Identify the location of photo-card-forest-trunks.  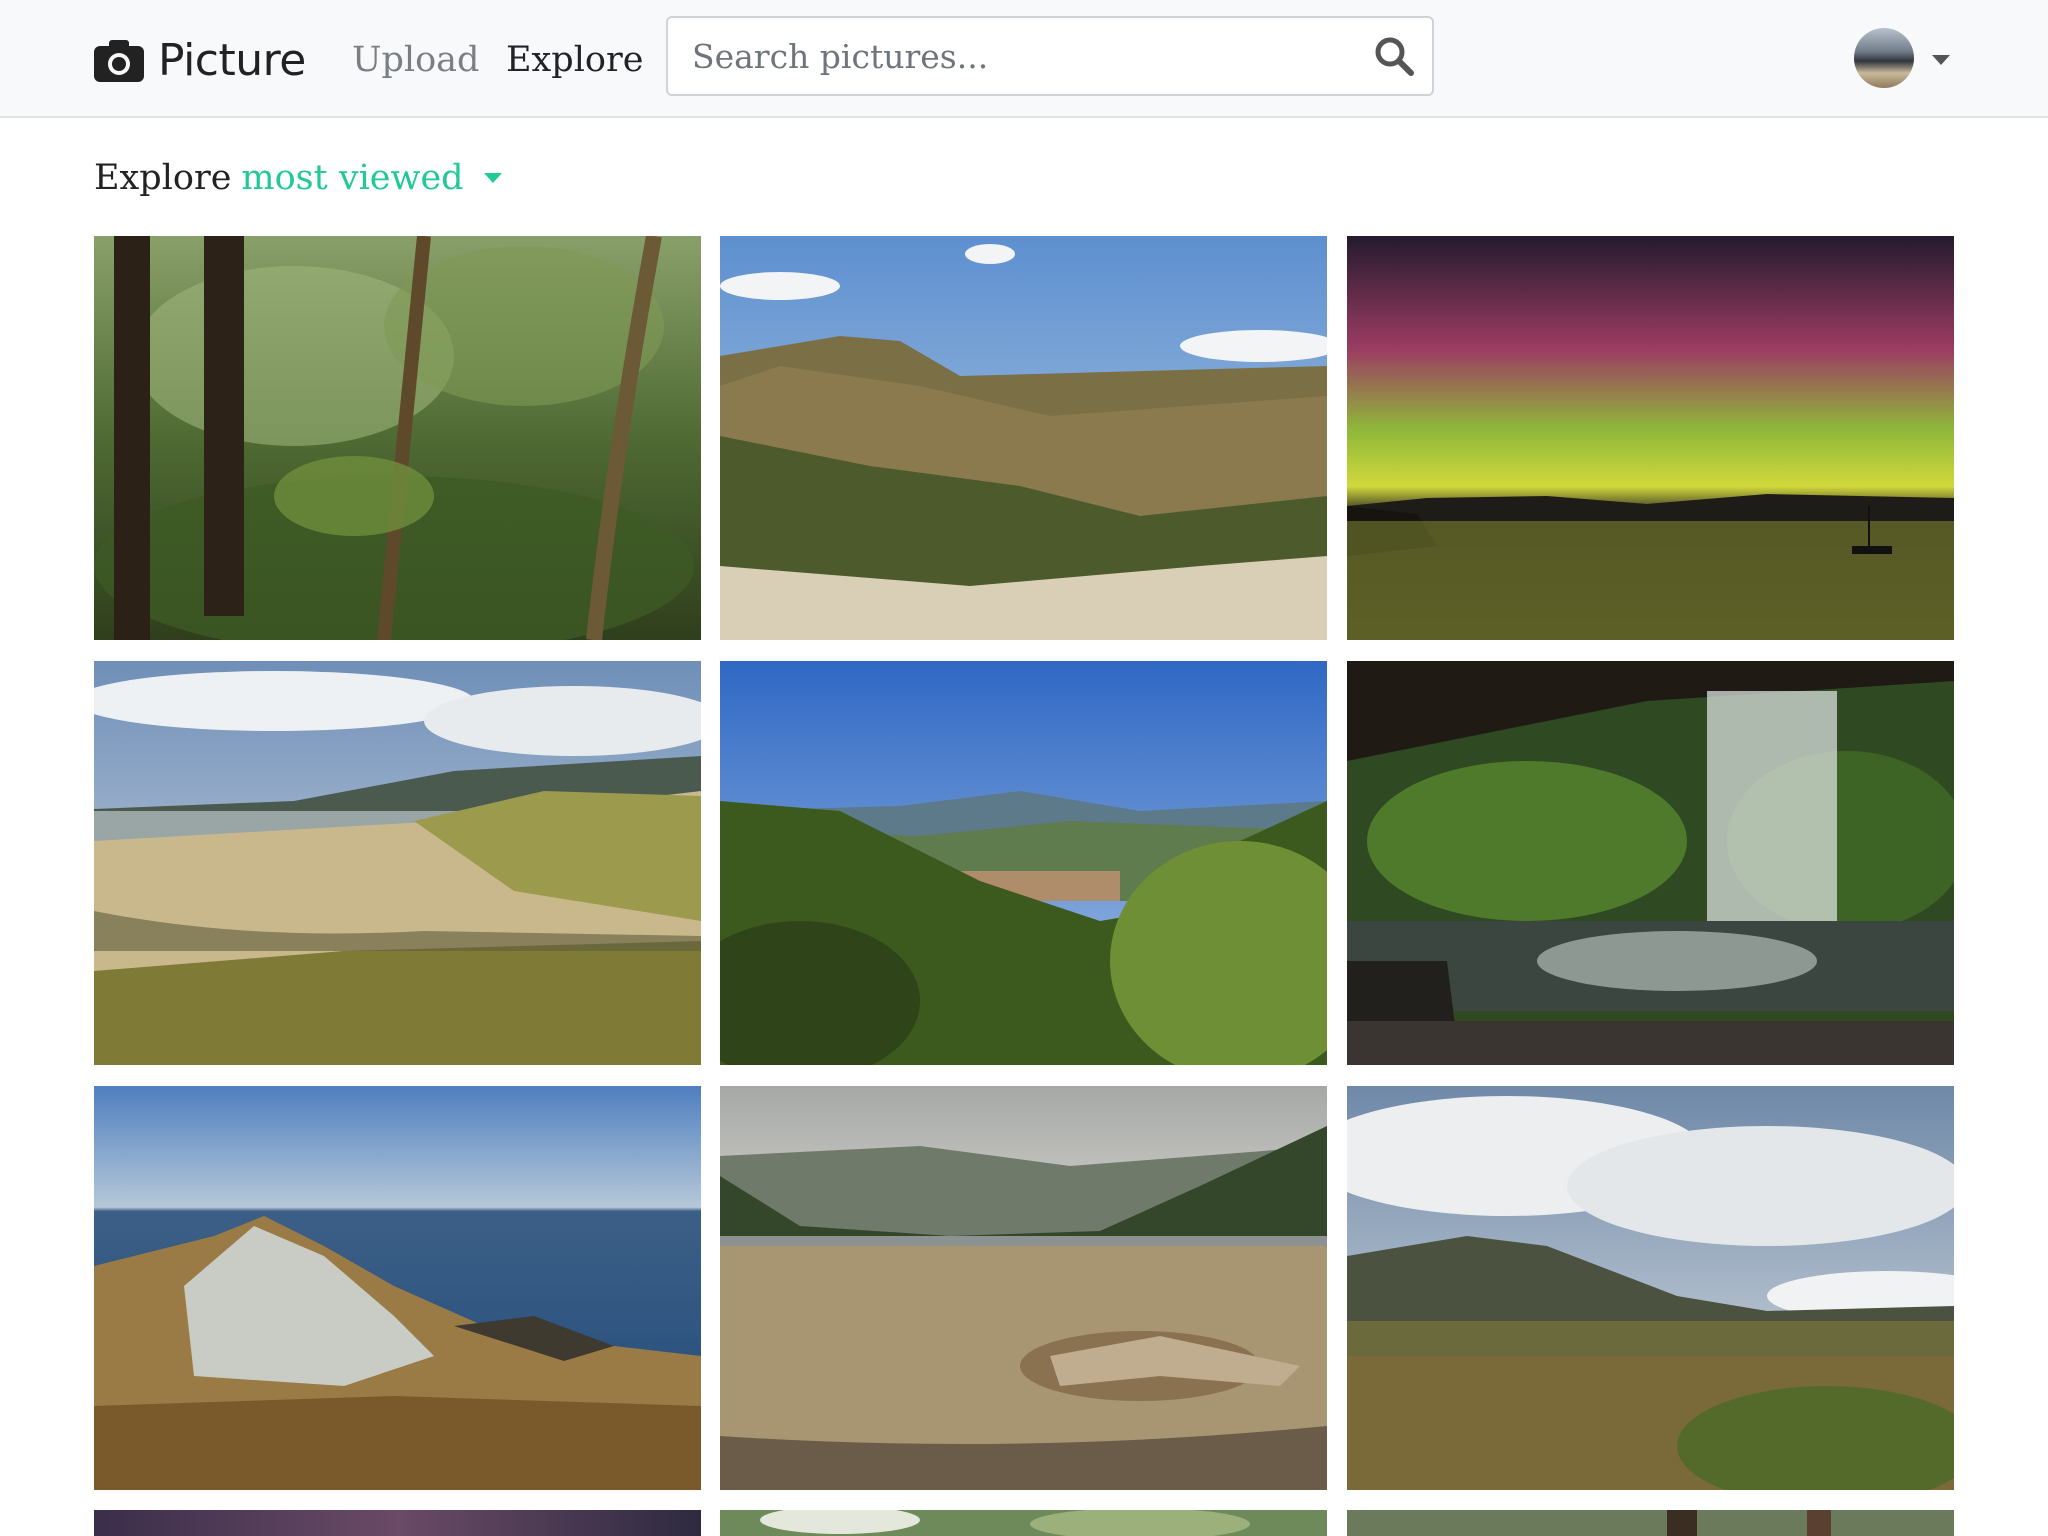
(1650, 1523).